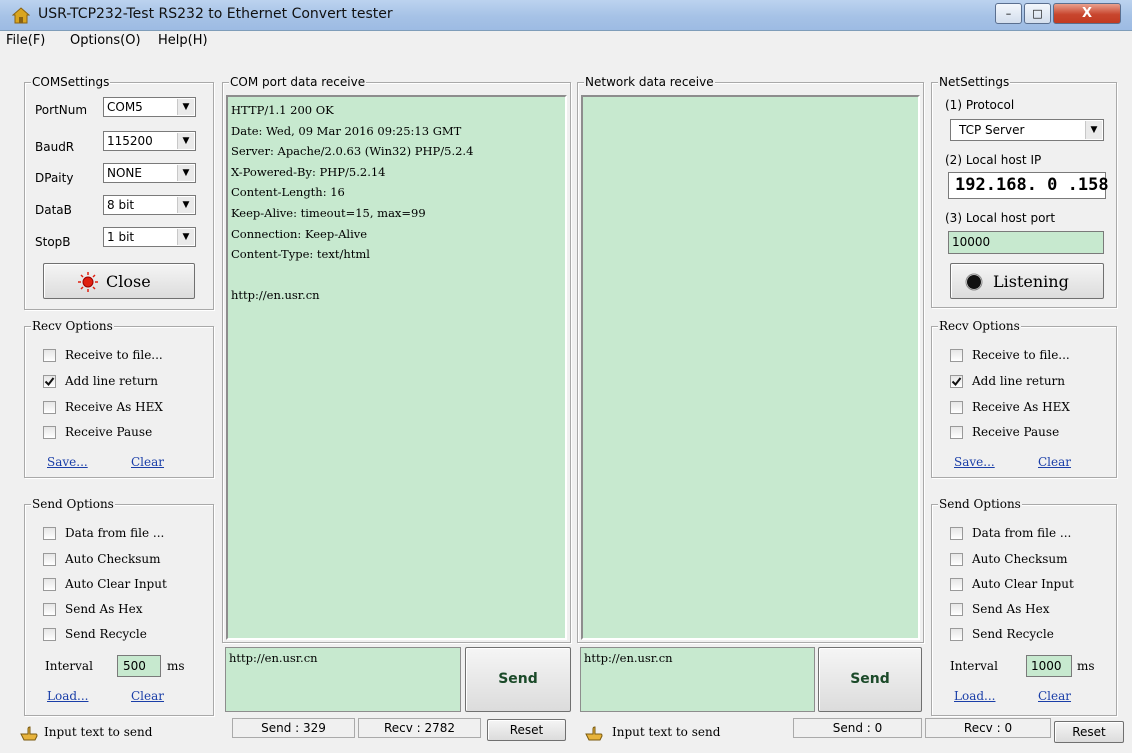  I want to click on portnum-select: COM5 ▼, so click(149, 107).